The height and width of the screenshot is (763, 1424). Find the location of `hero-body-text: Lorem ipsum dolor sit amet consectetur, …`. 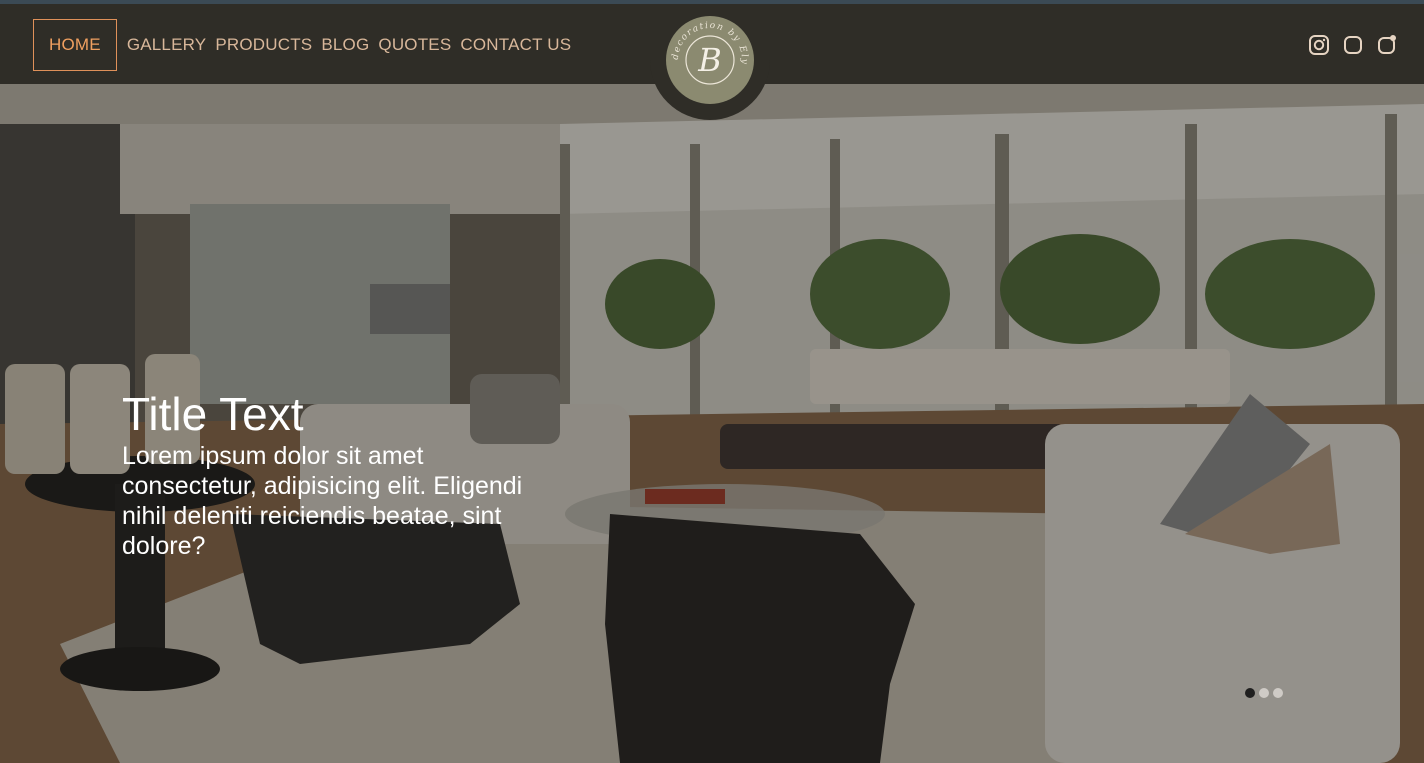

hero-body-text: Lorem ipsum dolor sit amet consectetur, … is located at coordinates (322, 501).